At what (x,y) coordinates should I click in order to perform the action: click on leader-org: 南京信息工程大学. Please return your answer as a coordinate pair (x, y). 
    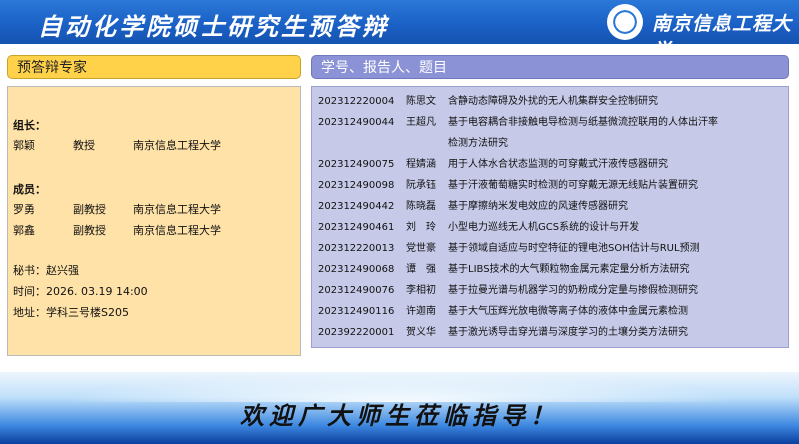
    Looking at the image, I should click on (177, 145).